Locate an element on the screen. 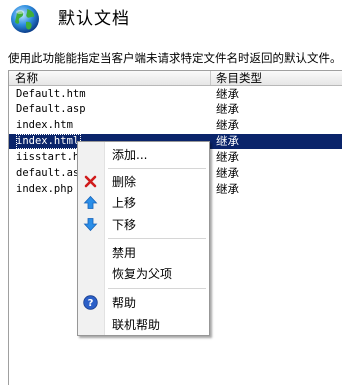 Image resolution: width=342 pixels, height=385 pixels. remove-x-icon is located at coordinates (90, 181).